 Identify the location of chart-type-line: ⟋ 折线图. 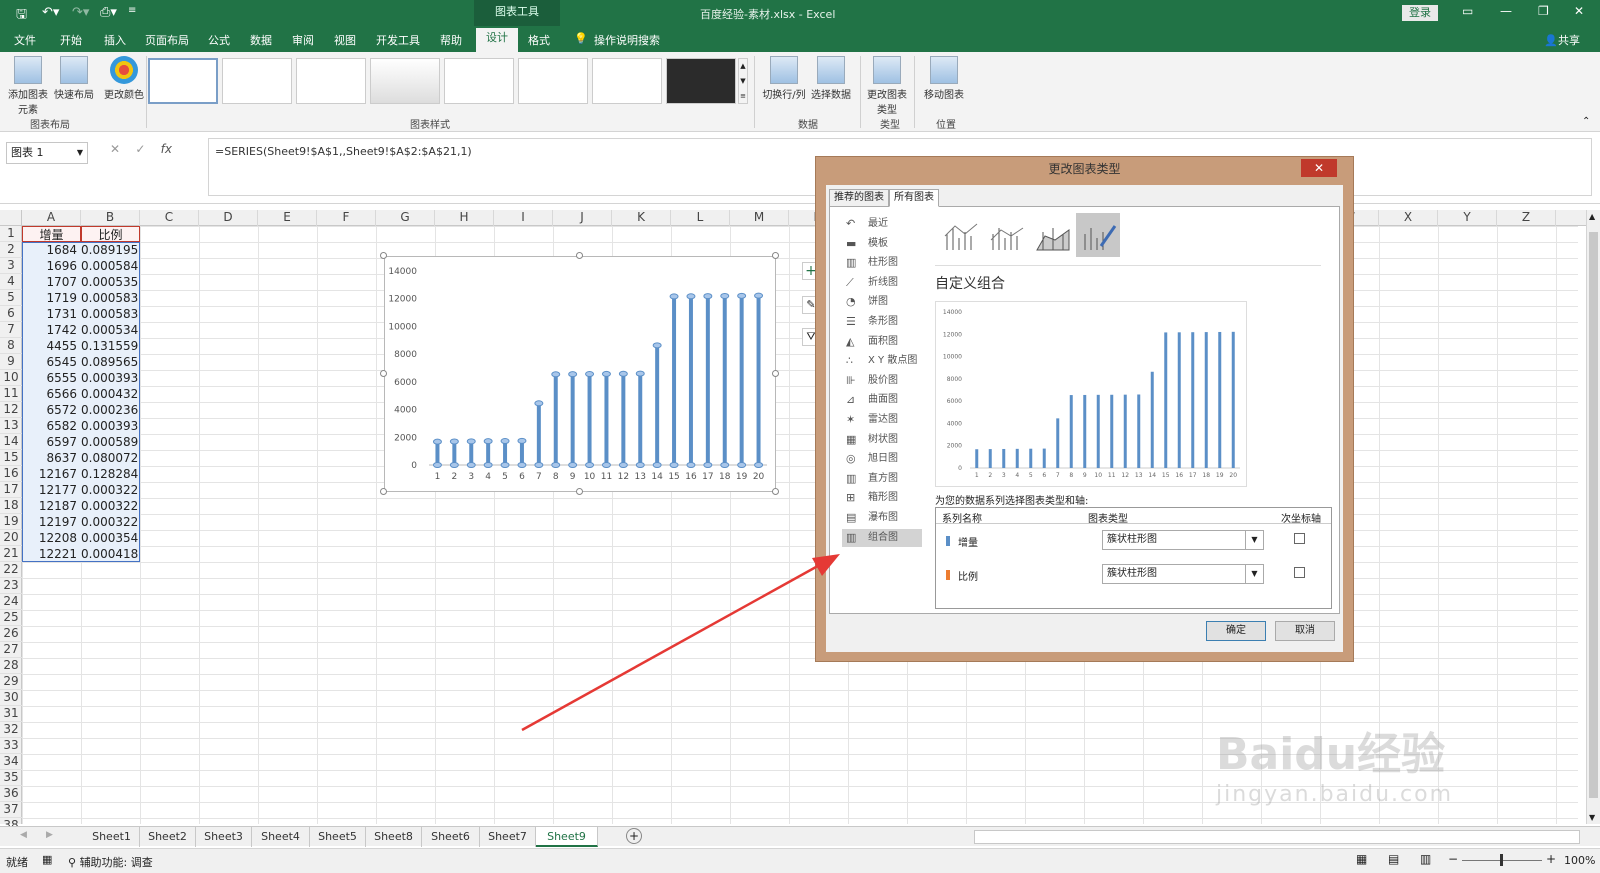
(882, 283).